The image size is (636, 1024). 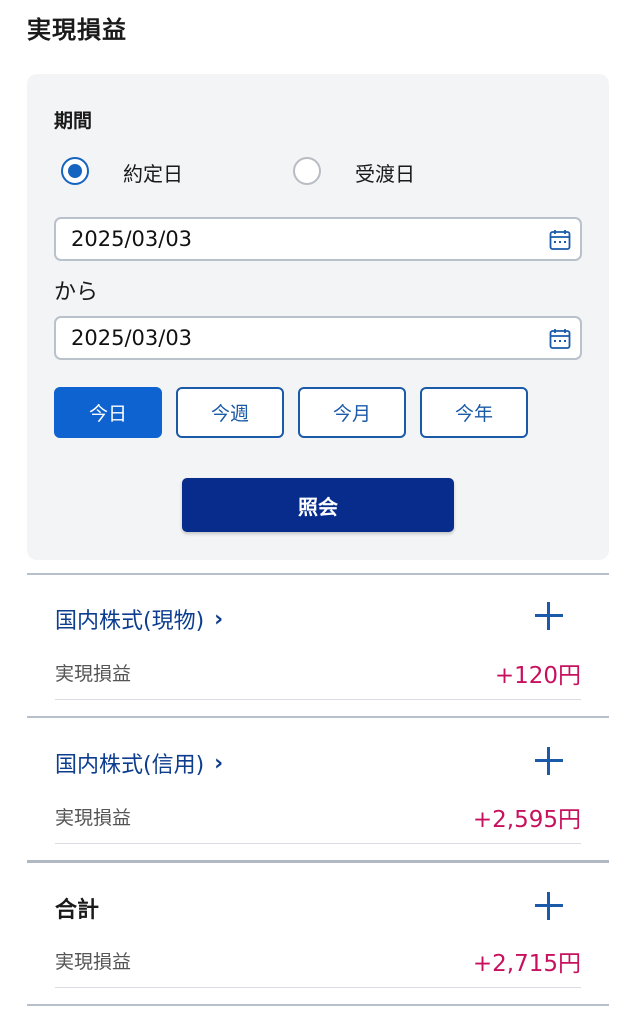 I want to click on today-button: 今日, so click(x=108, y=412).